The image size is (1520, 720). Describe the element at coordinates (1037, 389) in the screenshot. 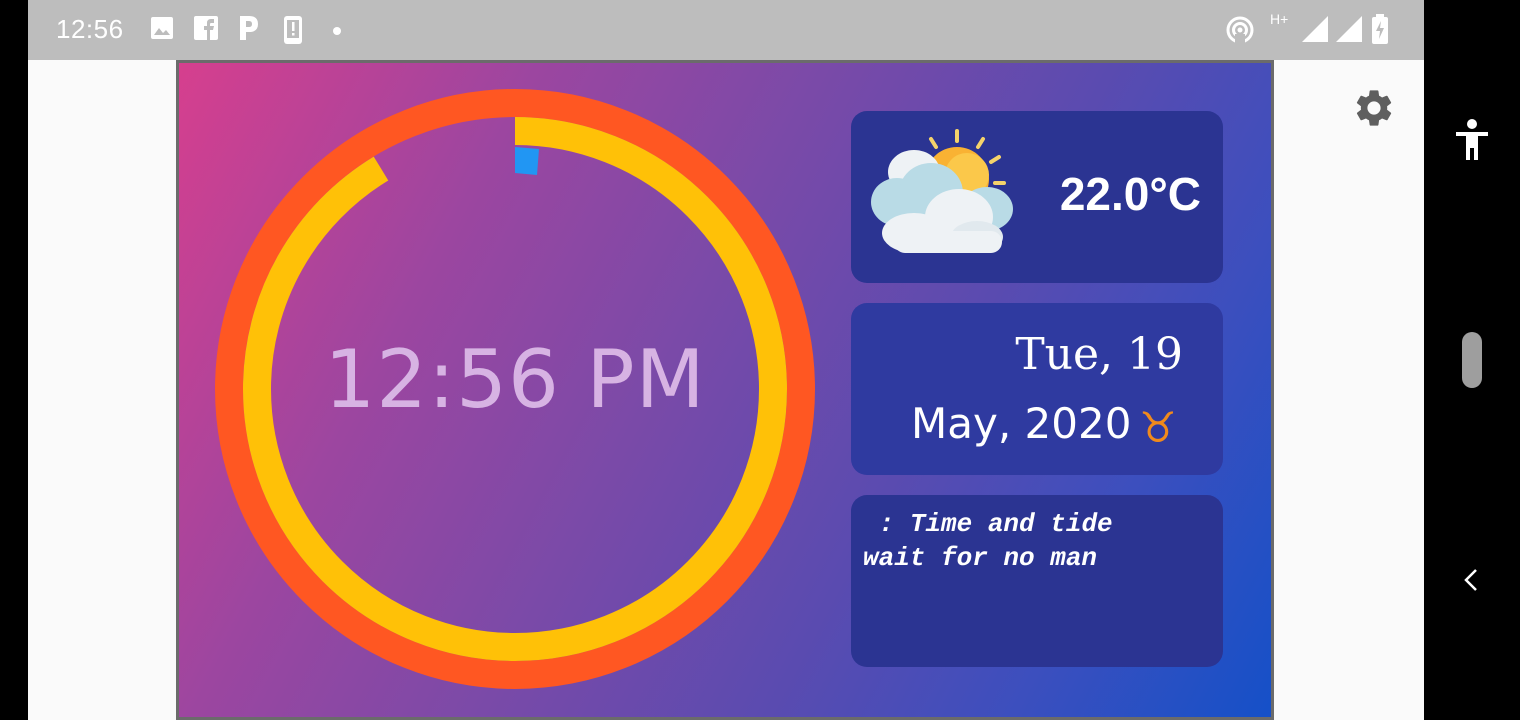

I see `date-card: Tue, 19 May, 2020 ♉` at that location.